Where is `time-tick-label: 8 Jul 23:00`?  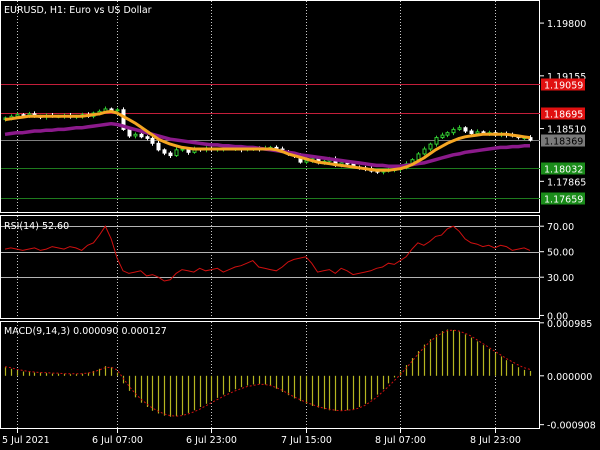 time-tick-label: 8 Jul 23:00 is located at coordinates (495, 440).